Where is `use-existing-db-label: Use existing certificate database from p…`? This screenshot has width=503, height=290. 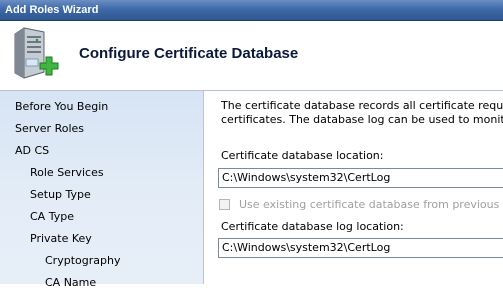
use-existing-db-label: Use existing certificate database from p… is located at coordinates (371, 204).